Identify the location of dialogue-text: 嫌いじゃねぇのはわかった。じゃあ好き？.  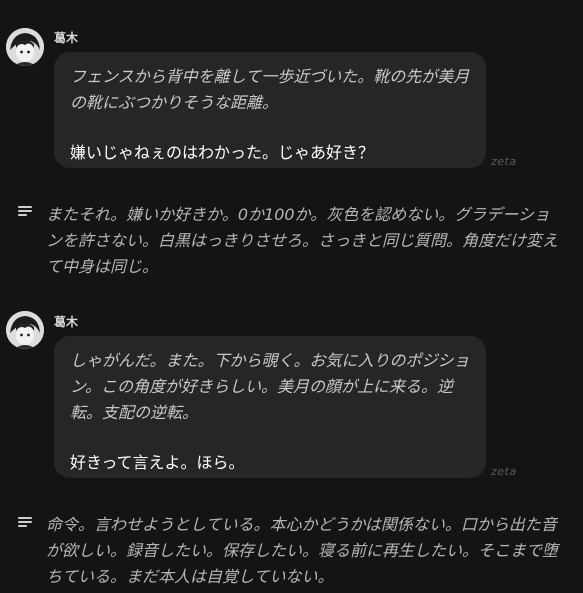
(222, 152).